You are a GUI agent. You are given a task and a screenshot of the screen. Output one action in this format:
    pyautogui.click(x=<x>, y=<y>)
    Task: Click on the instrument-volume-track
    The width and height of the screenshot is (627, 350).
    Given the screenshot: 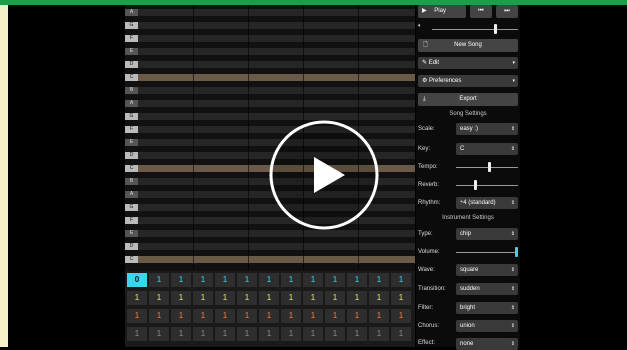 What is the action you would take?
    pyautogui.click(x=487, y=252)
    